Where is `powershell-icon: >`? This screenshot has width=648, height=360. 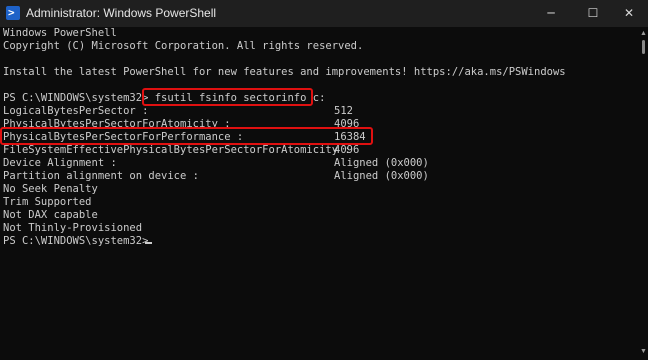 powershell-icon: > is located at coordinates (13, 13).